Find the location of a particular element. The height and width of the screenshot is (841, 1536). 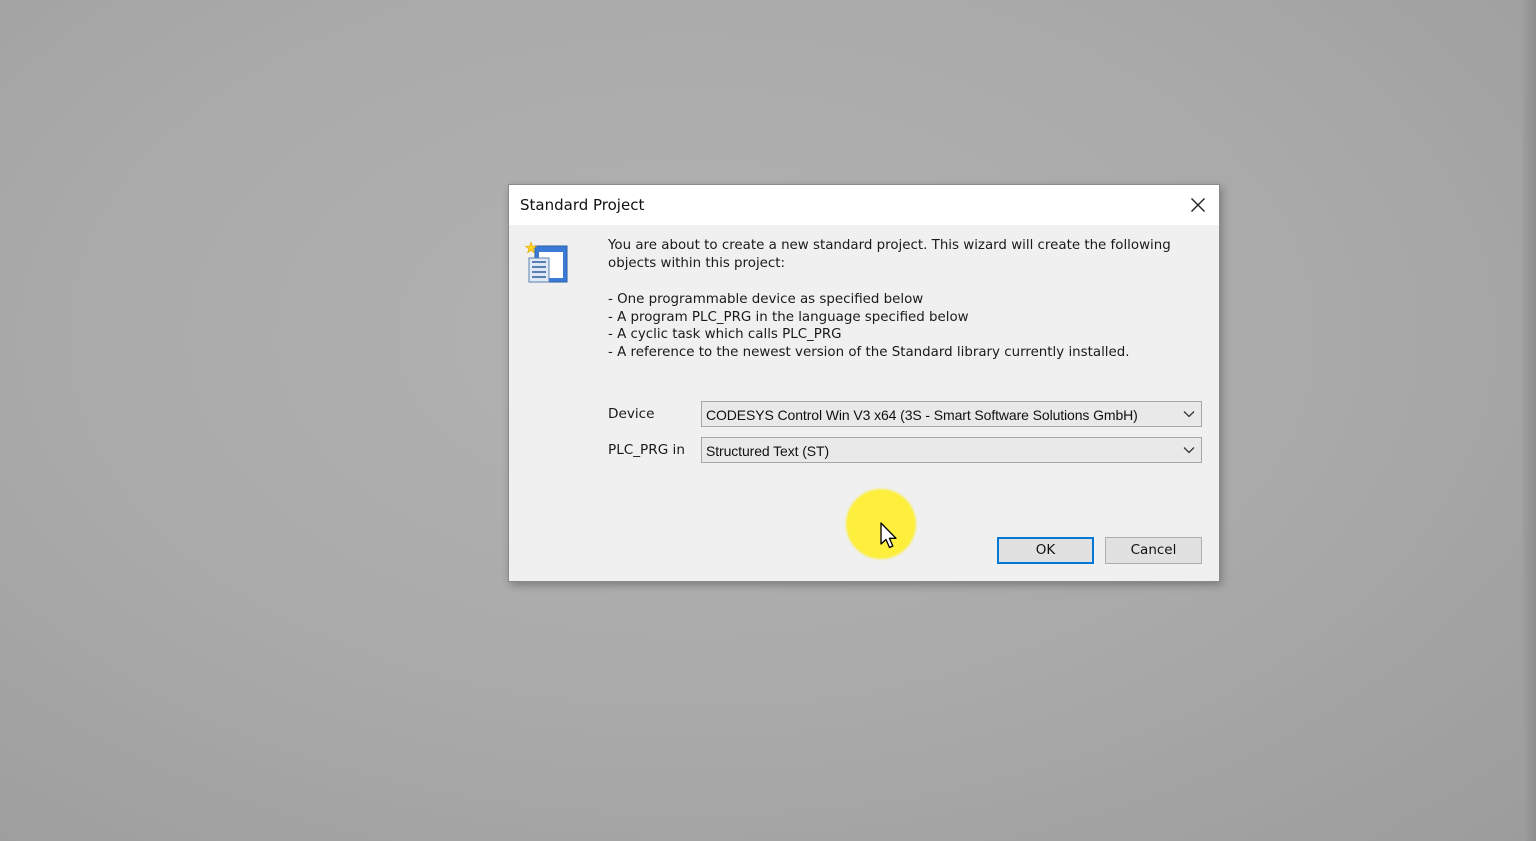

background-edge is located at coordinates (1529, 420).